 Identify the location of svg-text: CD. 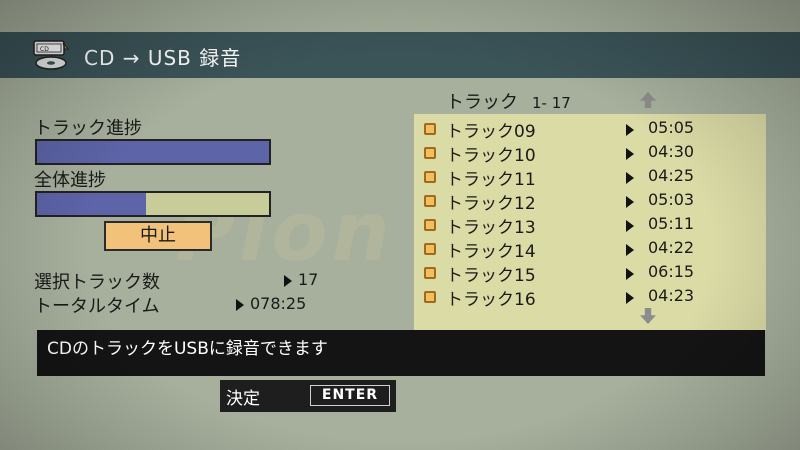
(44, 49).